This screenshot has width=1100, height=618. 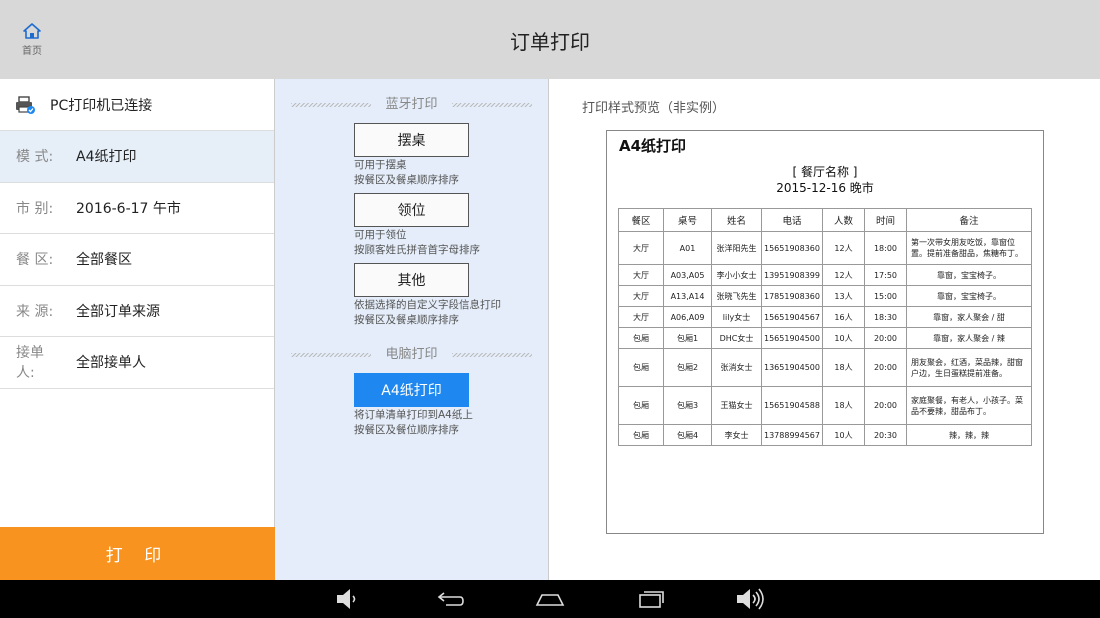 What do you see at coordinates (792, 317) in the screenshot?
I see `table-cell: 15651904567` at bounding box center [792, 317].